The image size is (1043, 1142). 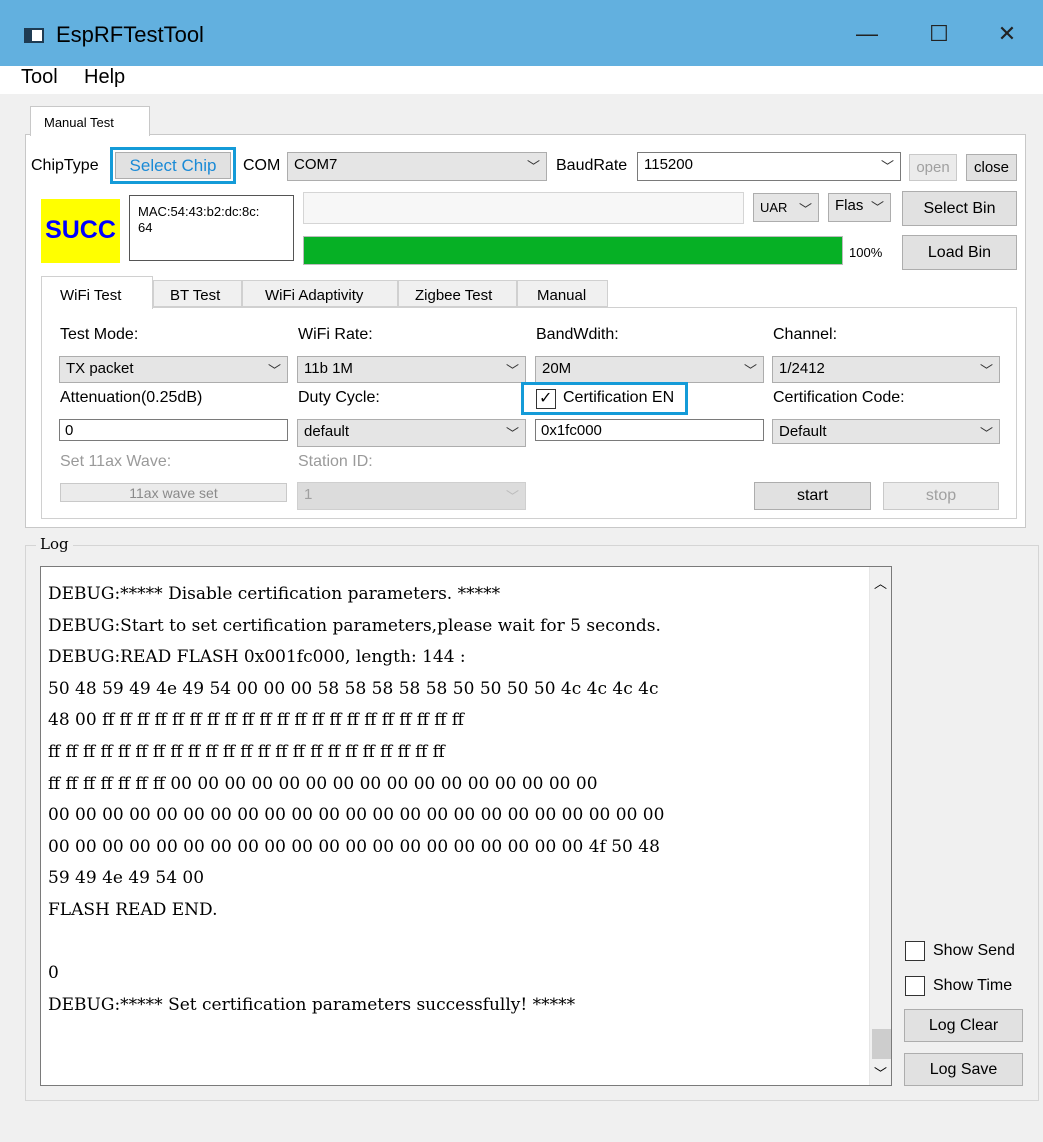 What do you see at coordinates (849, 205) in the screenshot?
I see `flash-value: Flas` at bounding box center [849, 205].